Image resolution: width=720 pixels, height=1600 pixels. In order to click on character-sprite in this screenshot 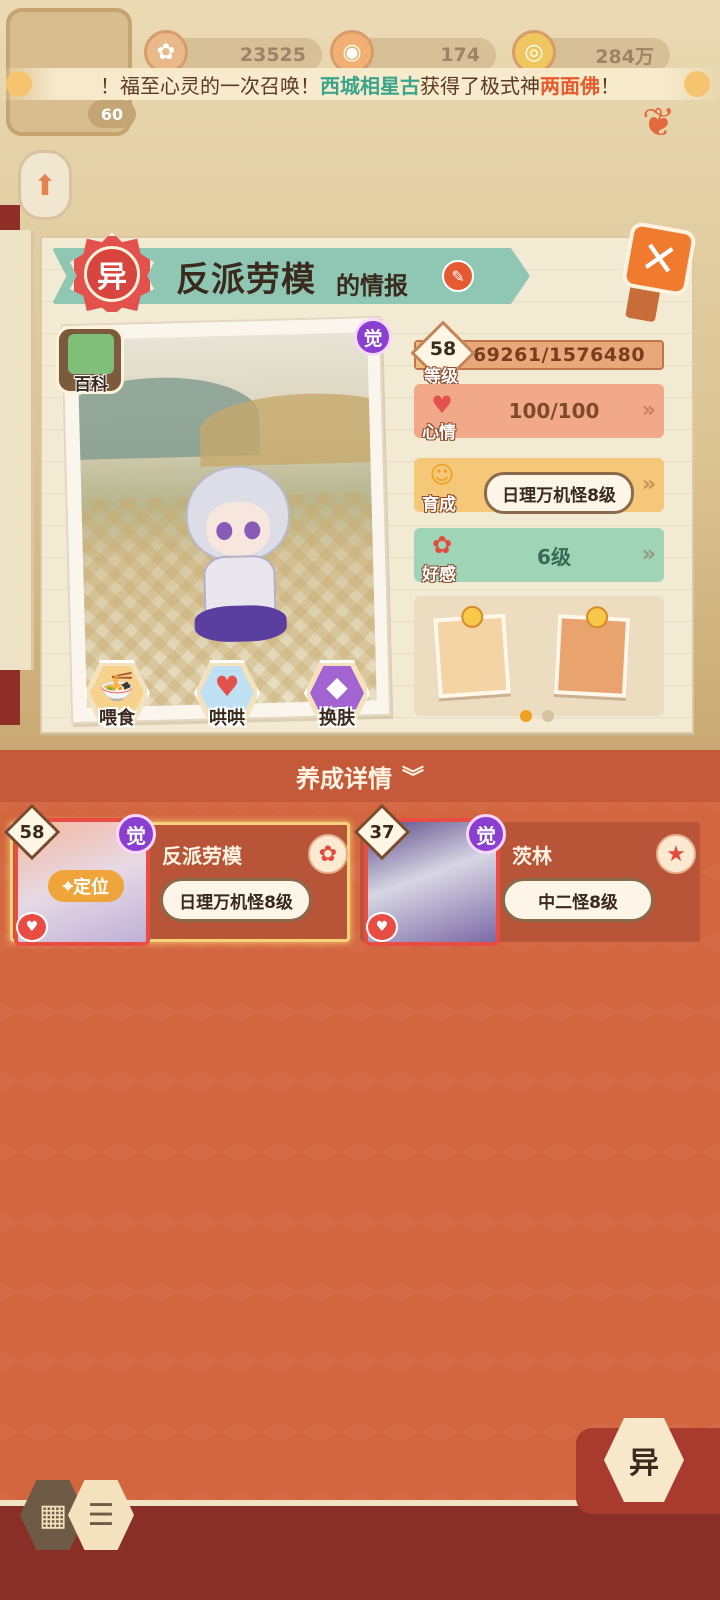, I will do `click(238, 550)`.